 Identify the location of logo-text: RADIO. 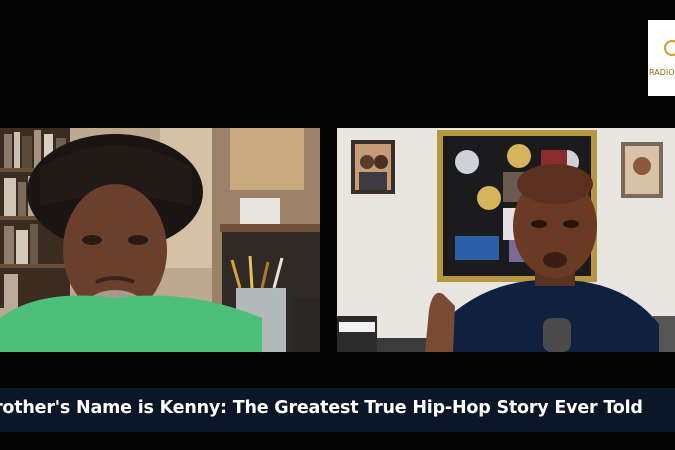
(662, 72).